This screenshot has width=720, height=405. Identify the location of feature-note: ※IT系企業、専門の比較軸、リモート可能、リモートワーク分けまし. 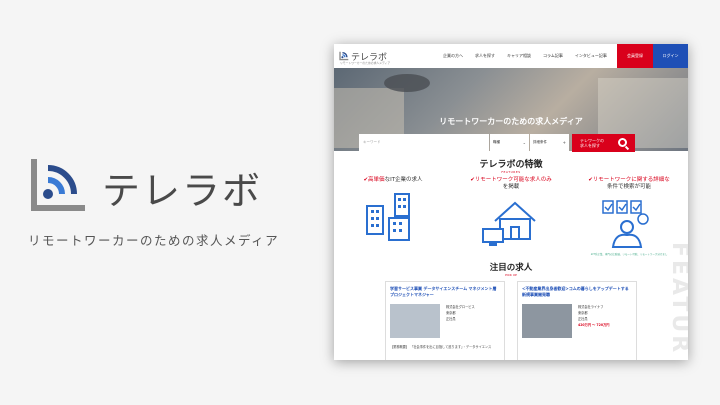
(629, 255).